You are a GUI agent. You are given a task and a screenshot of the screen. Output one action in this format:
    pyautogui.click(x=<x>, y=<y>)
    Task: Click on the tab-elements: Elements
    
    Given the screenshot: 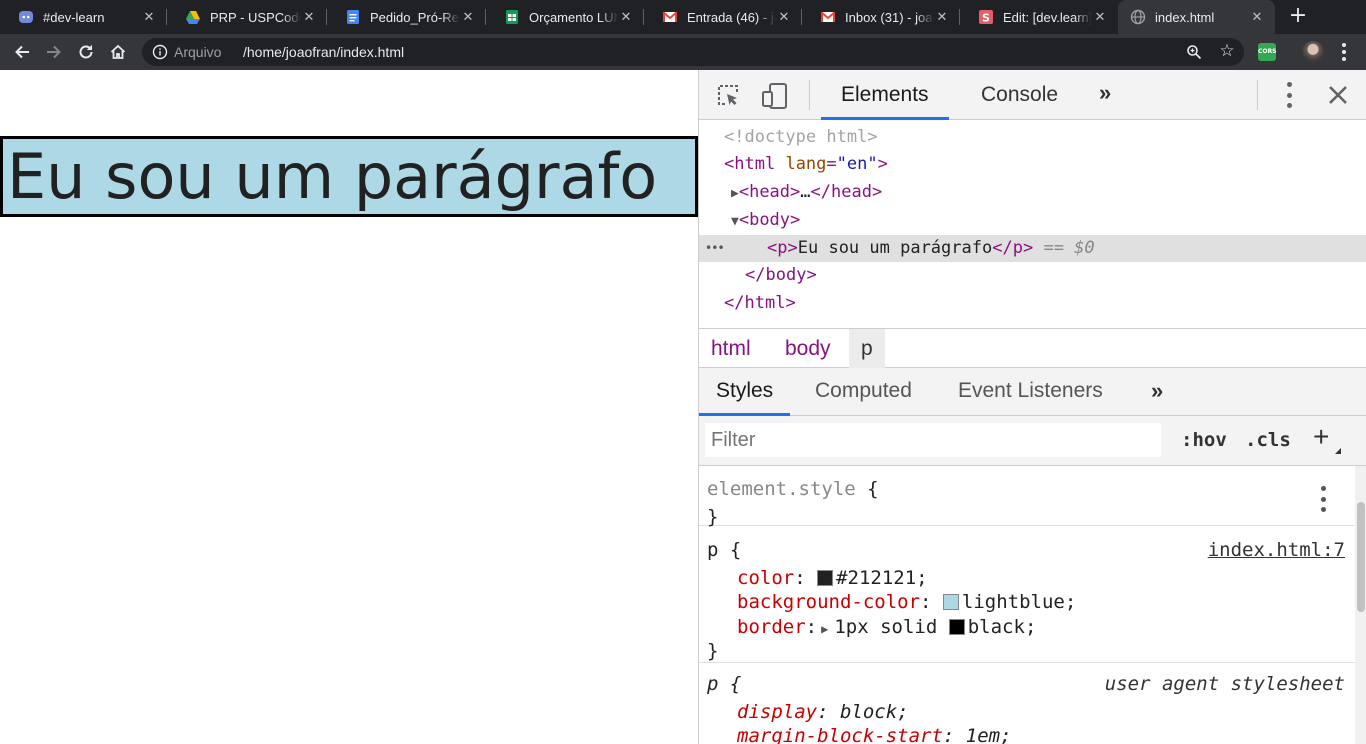 What is the action you would take?
    pyautogui.click(x=885, y=95)
    